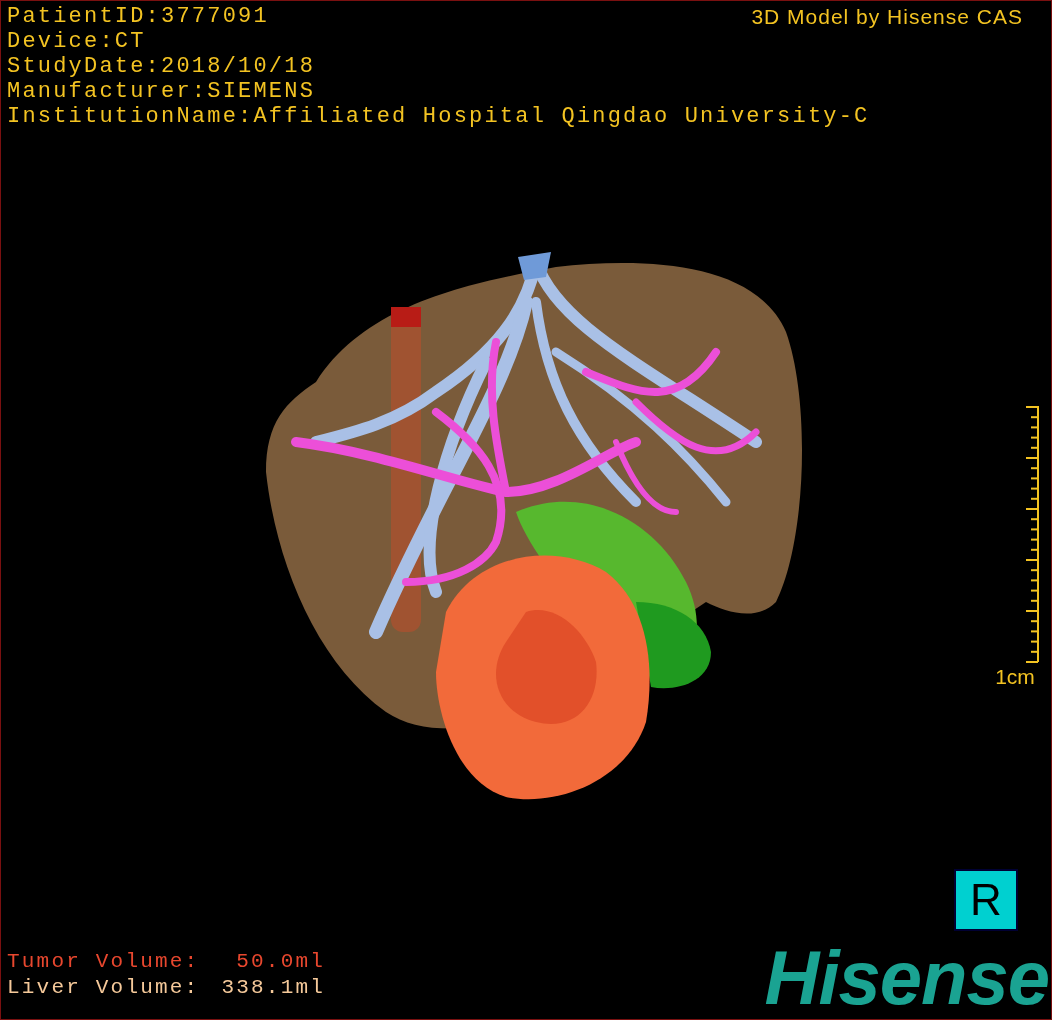  I want to click on info-text: InstitutionName:Affiliated Hospital Qingdao University-C, so click(438, 116).